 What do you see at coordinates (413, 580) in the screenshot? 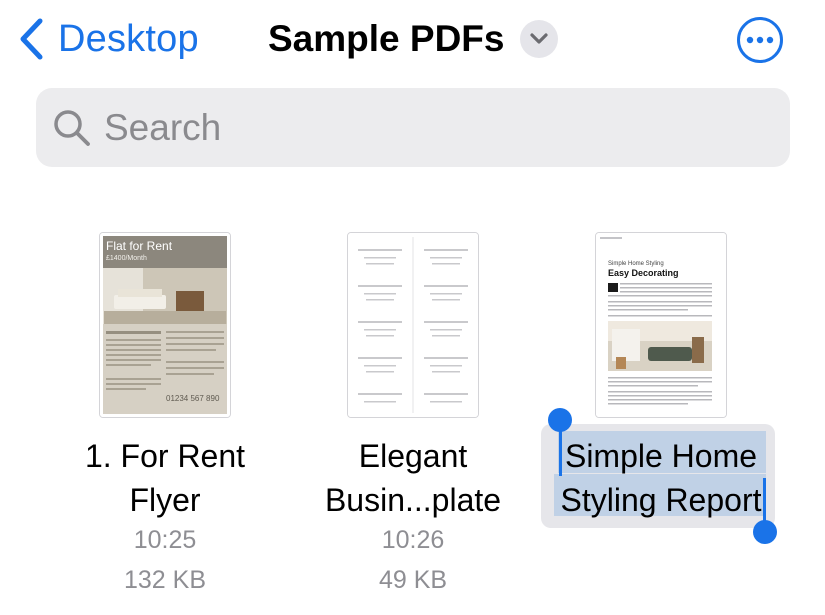
I see `file-size: 49 KB` at bounding box center [413, 580].